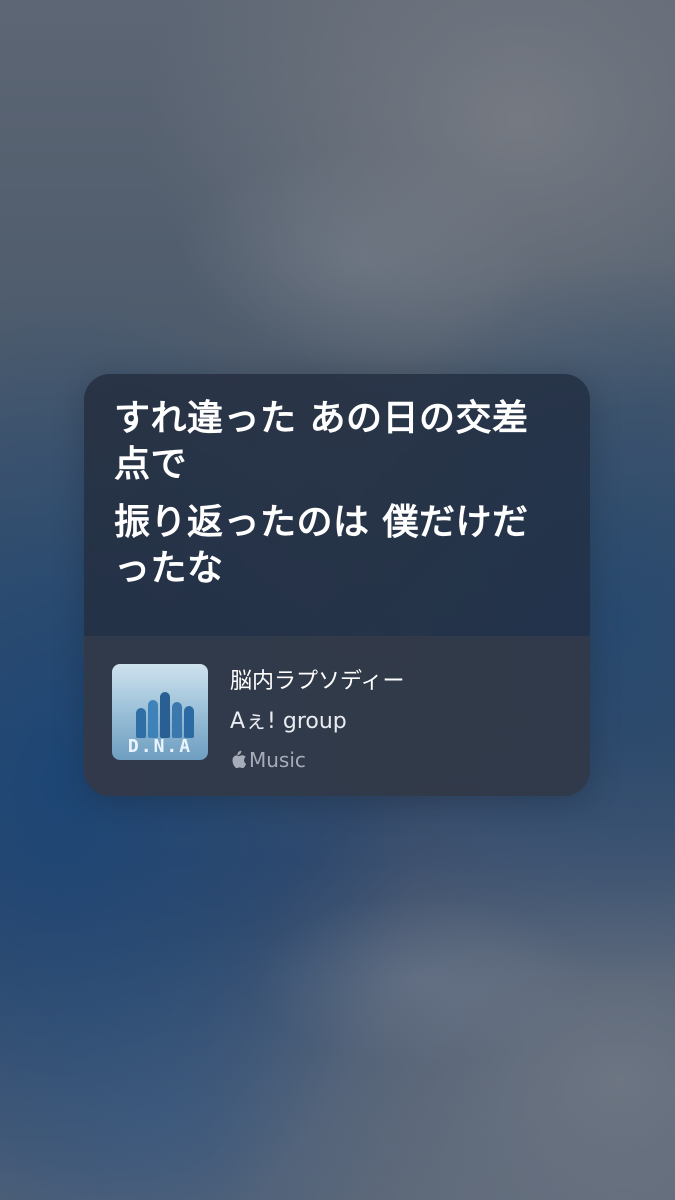  I want to click on lyric-line-2: 振り返ったのは 僕だけだったな, so click(321, 545).